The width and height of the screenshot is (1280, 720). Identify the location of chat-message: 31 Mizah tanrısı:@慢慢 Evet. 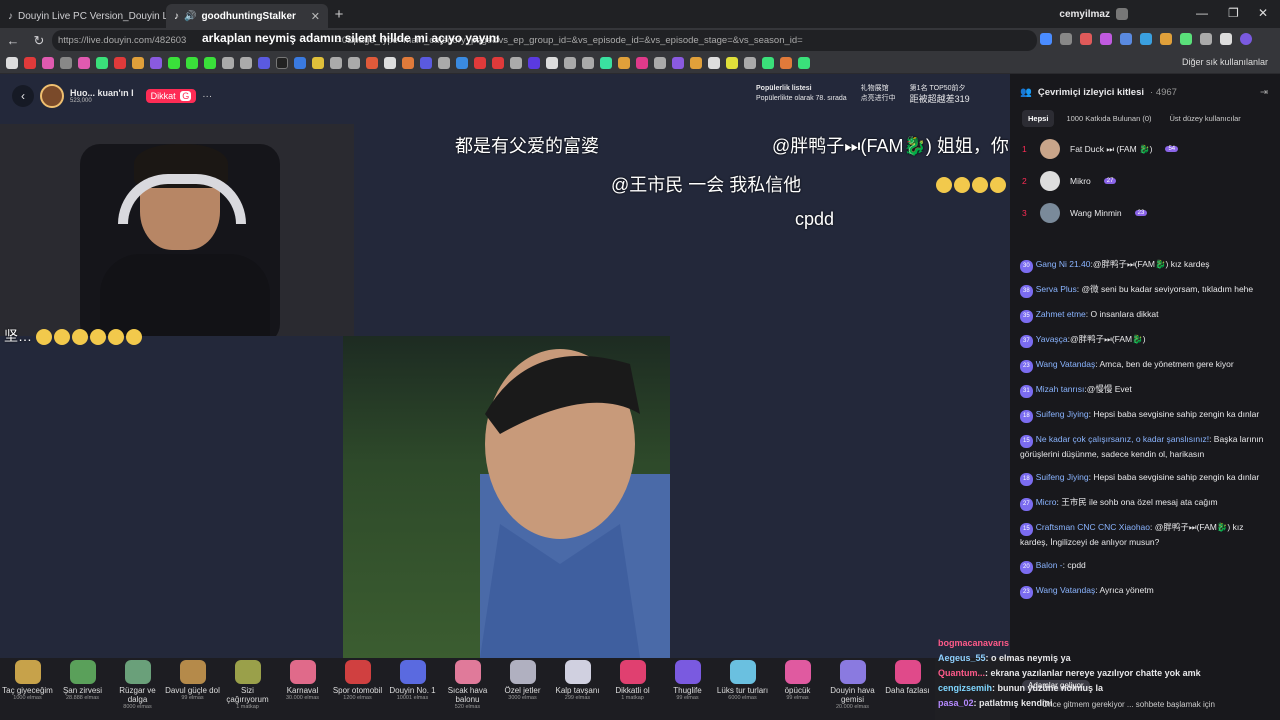
(1145, 390).